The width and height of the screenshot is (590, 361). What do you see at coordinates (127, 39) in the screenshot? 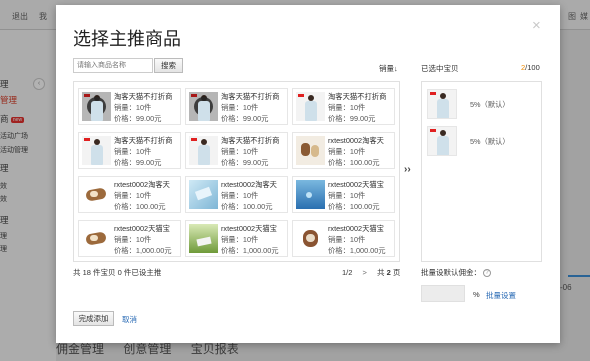
I see `modal-title: 选择主推商品` at bounding box center [127, 39].